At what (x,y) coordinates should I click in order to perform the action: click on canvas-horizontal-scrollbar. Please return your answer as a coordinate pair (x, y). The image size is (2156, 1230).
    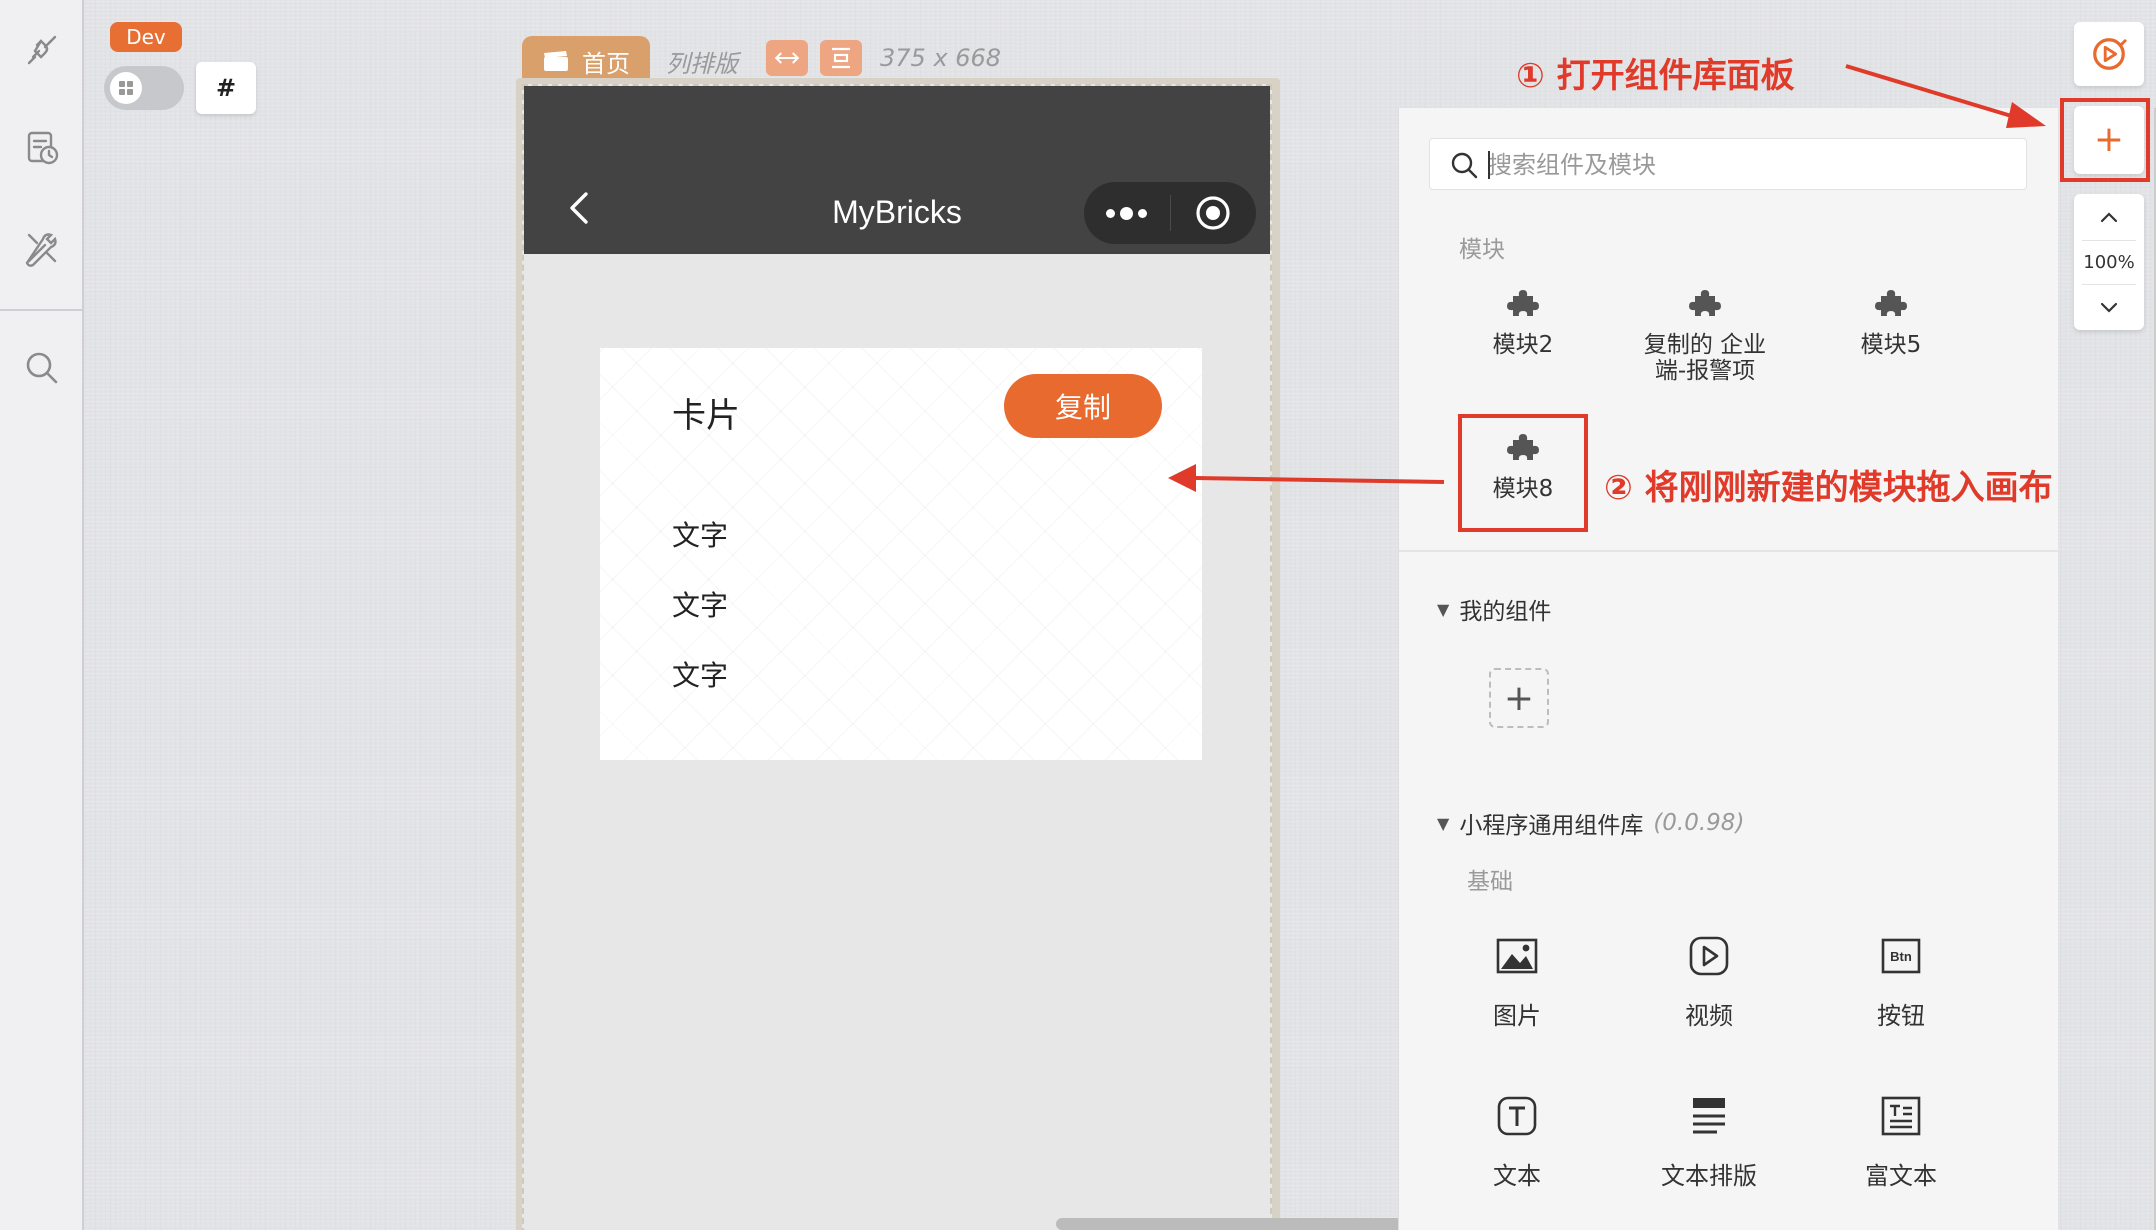
    Looking at the image, I should click on (1231, 1224).